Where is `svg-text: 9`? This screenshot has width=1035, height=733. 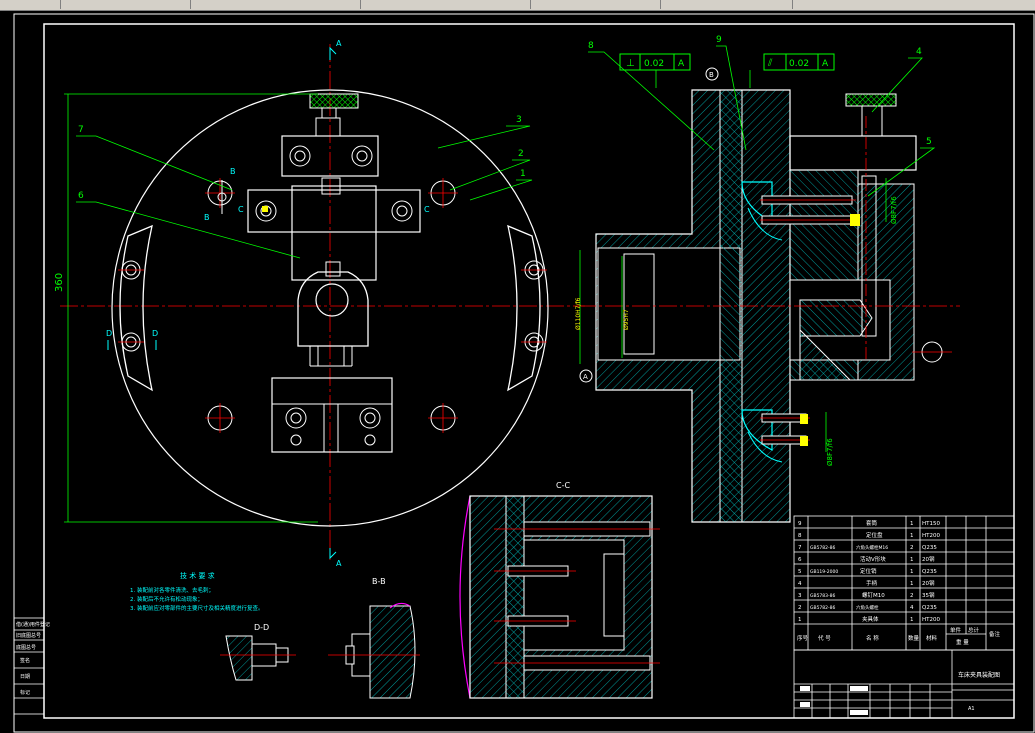
svg-text: 9 is located at coordinates (800, 524).